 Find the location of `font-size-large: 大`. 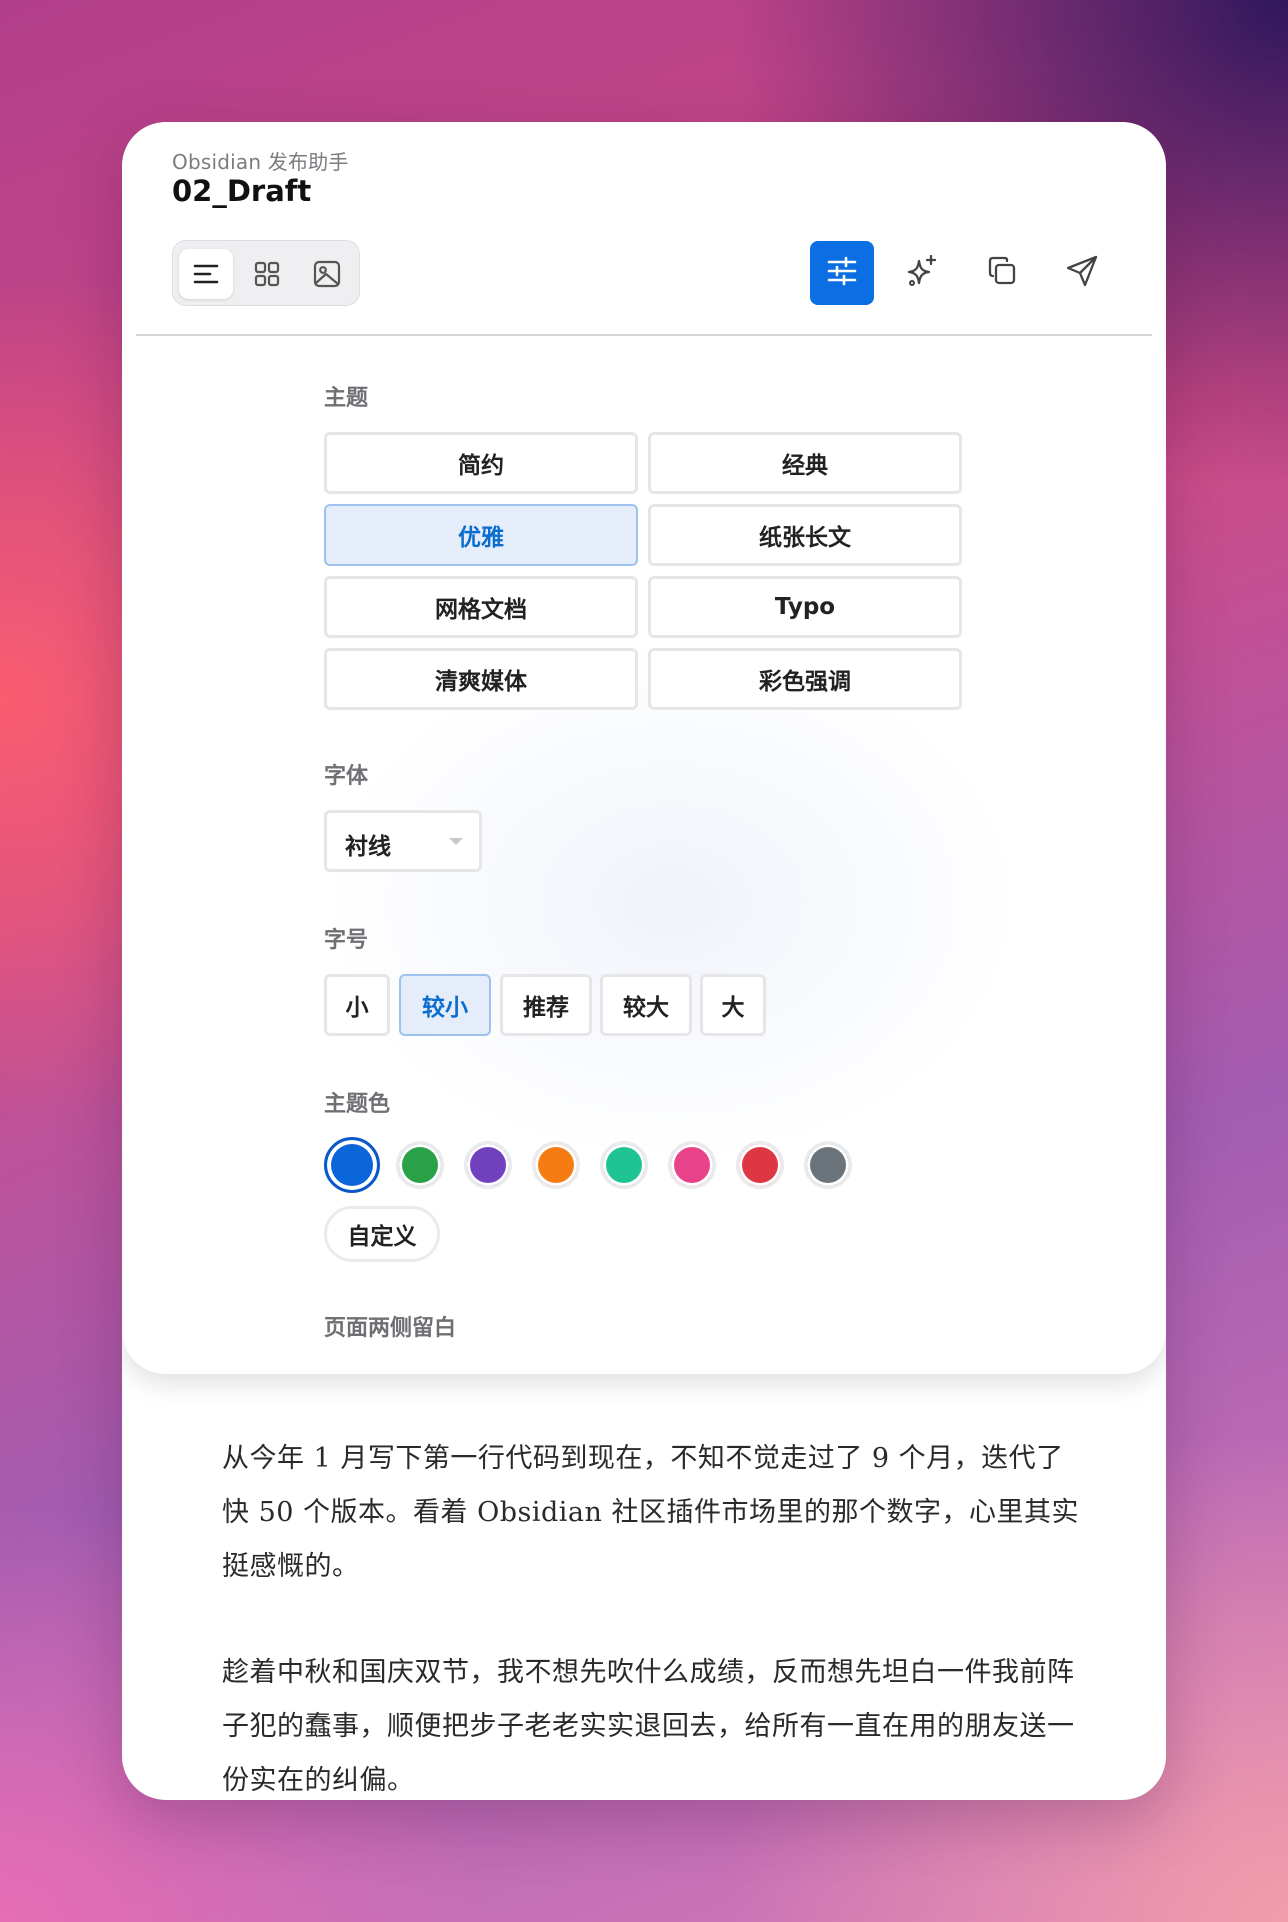

font-size-large: 大 is located at coordinates (733, 1005).